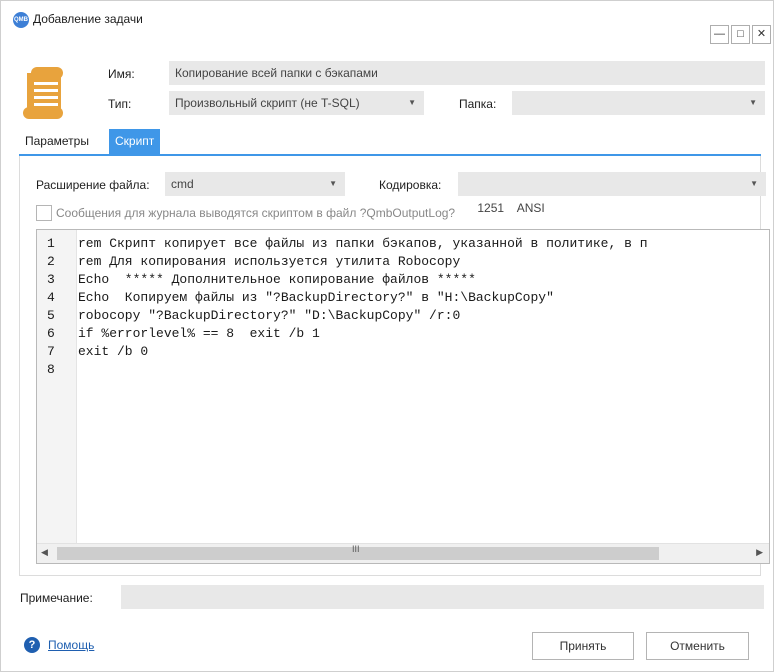  I want to click on type-select: Произвольный скрипт (не T-SQL) ▼, so click(296, 103).